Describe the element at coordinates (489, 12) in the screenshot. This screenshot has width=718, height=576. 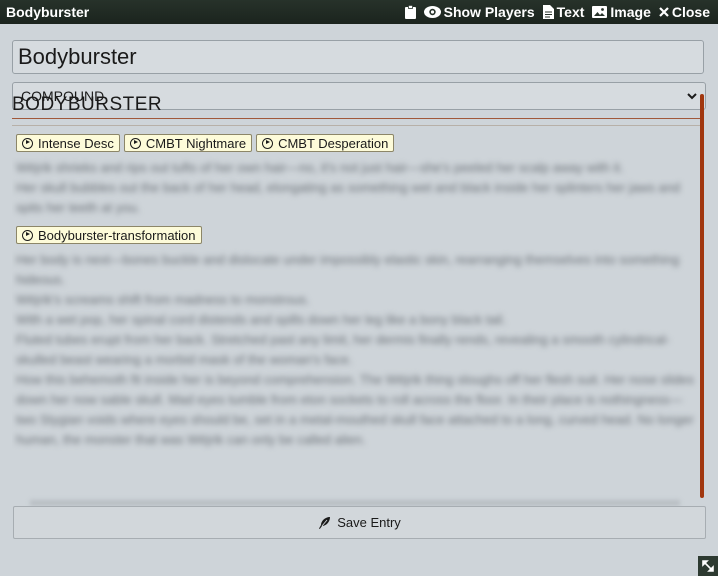
I see `show-players-label: Show Players` at that location.